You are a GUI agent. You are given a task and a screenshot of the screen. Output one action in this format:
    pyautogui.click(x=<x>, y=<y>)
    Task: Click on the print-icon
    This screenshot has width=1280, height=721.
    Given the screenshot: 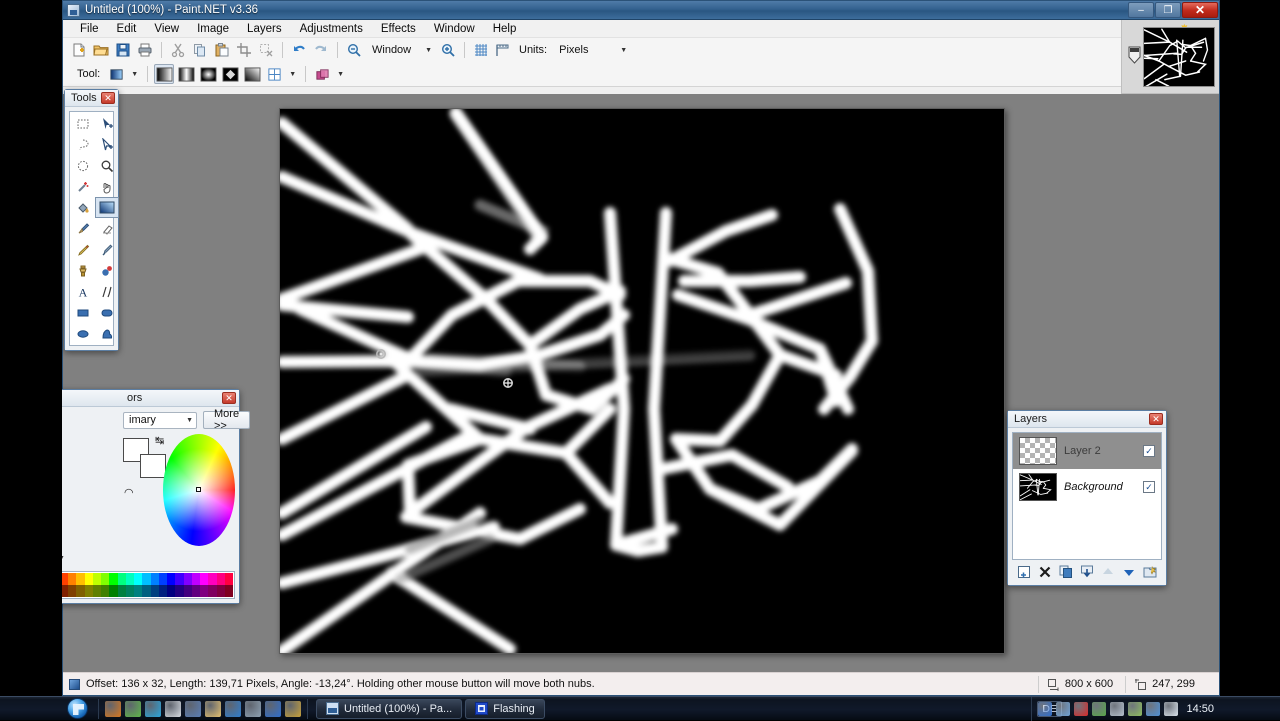 What is the action you would take?
    pyautogui.click(x=145, y=50)
    